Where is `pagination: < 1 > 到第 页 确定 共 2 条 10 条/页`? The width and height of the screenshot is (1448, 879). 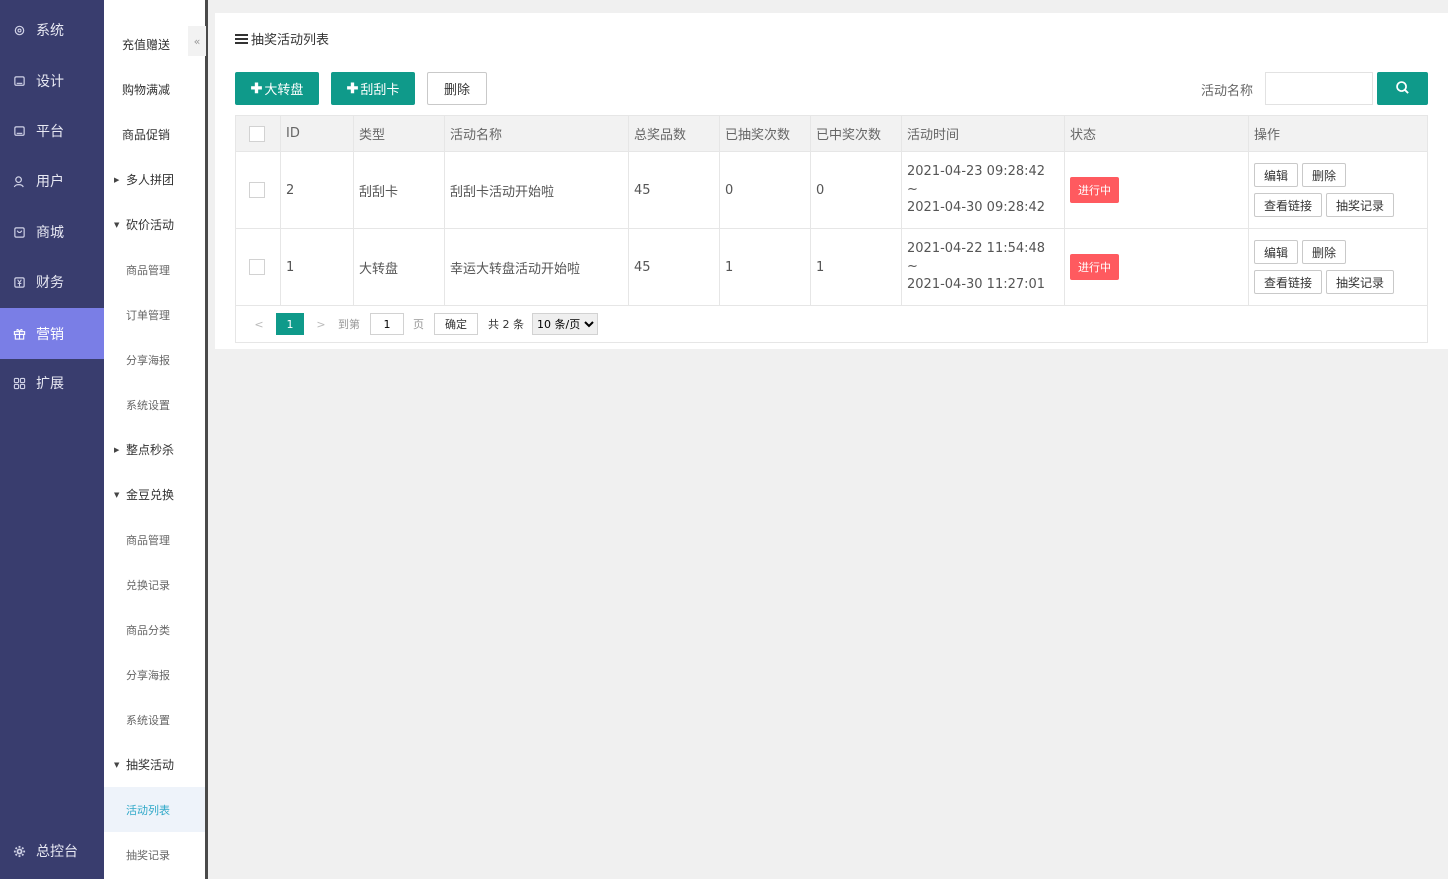
pagination: < 1 > 到第 页 确定 共 2 条 10 条/页 is located at coordinates (831, 324).